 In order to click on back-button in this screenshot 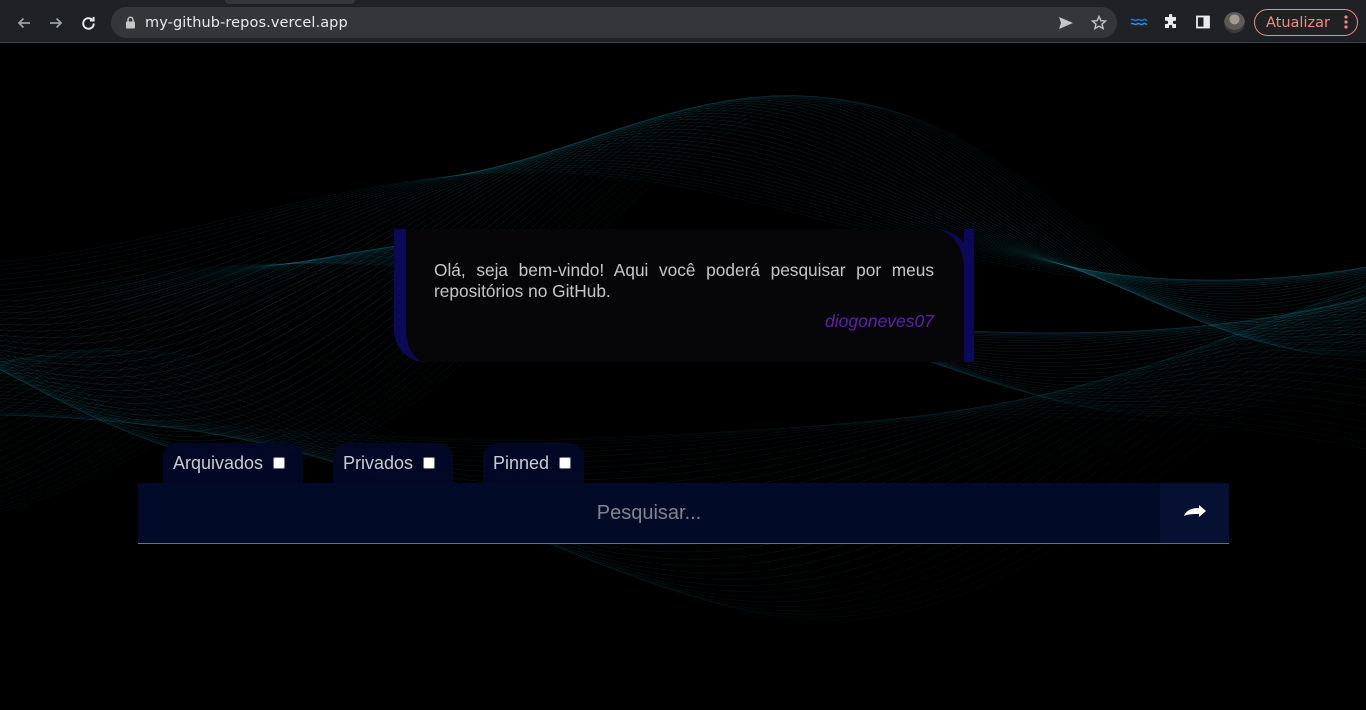, I will do `click(24, 23)`.